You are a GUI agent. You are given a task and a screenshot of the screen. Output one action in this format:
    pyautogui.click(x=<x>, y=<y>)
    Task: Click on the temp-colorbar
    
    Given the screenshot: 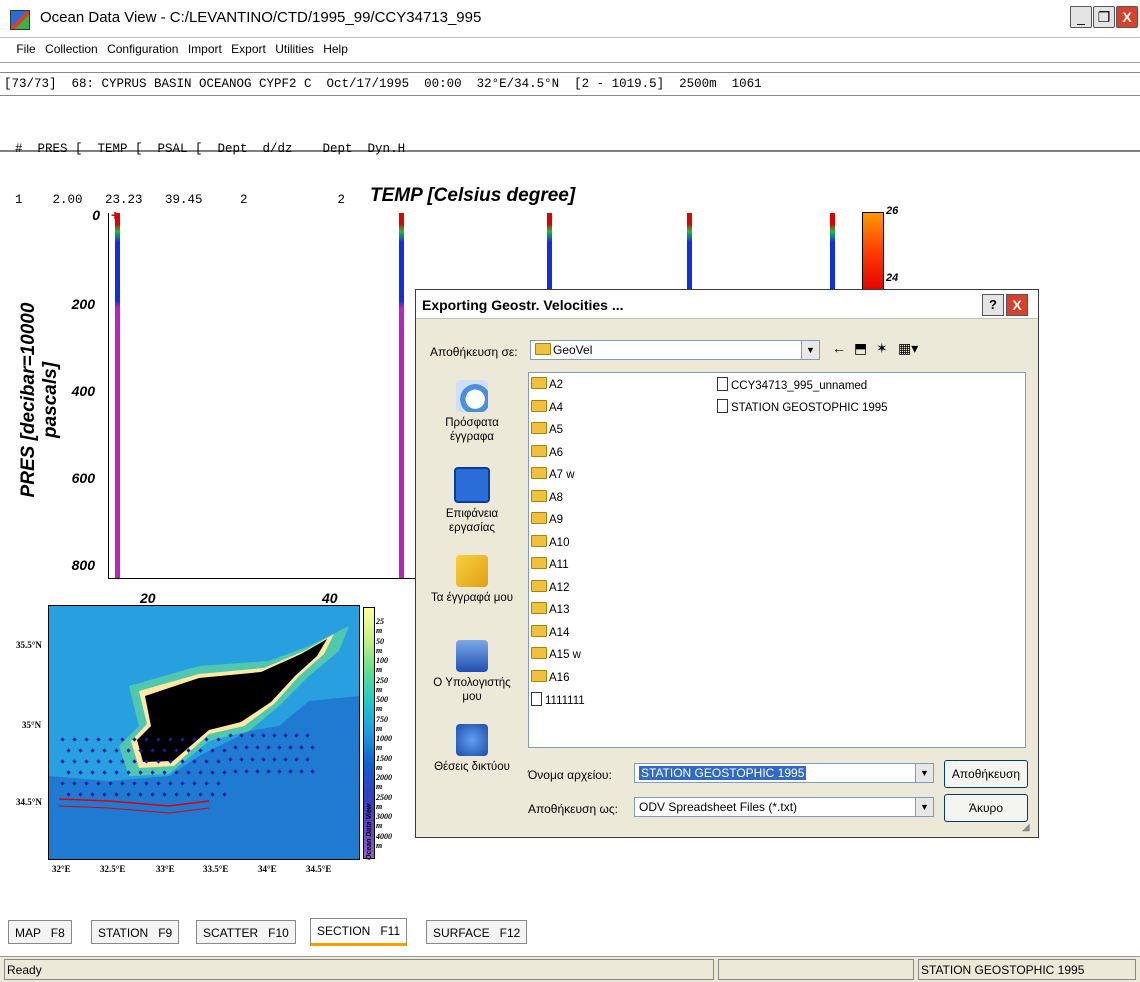 What is the action you would take?
    pyautogui.click(x=873, y=253)
    